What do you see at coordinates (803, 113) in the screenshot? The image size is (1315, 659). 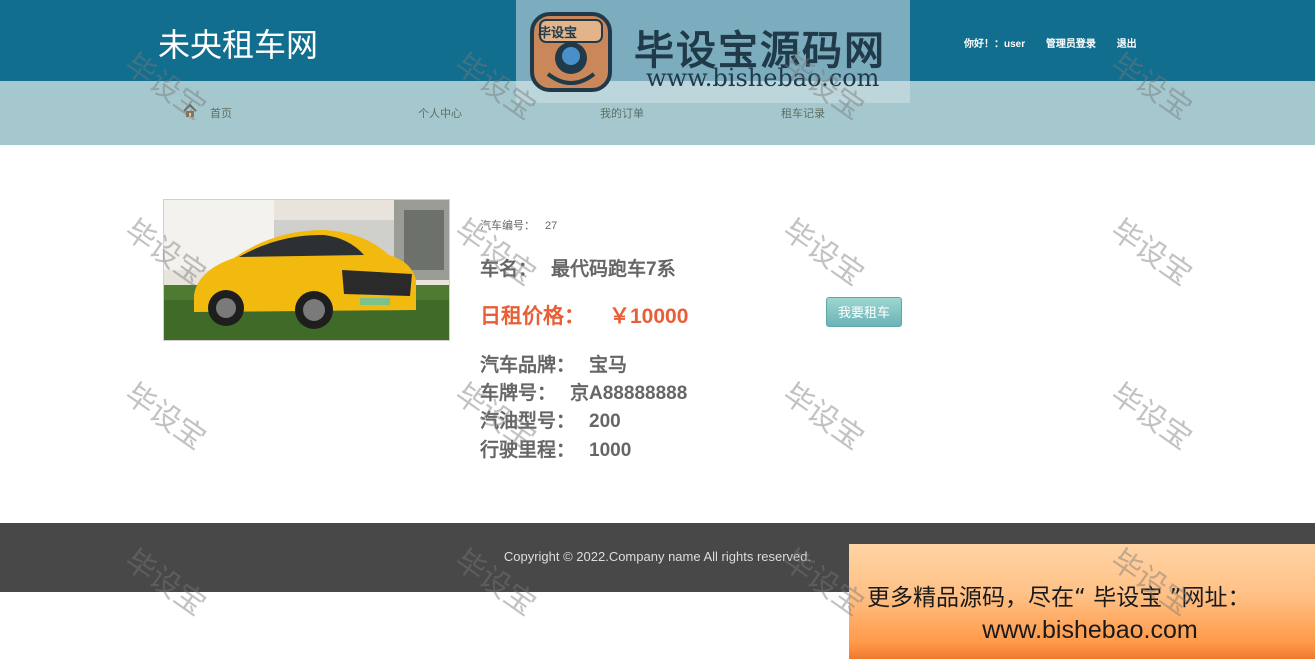 I see `nav-item-rental-records: 租车记录` at bounding box center [803, 113].